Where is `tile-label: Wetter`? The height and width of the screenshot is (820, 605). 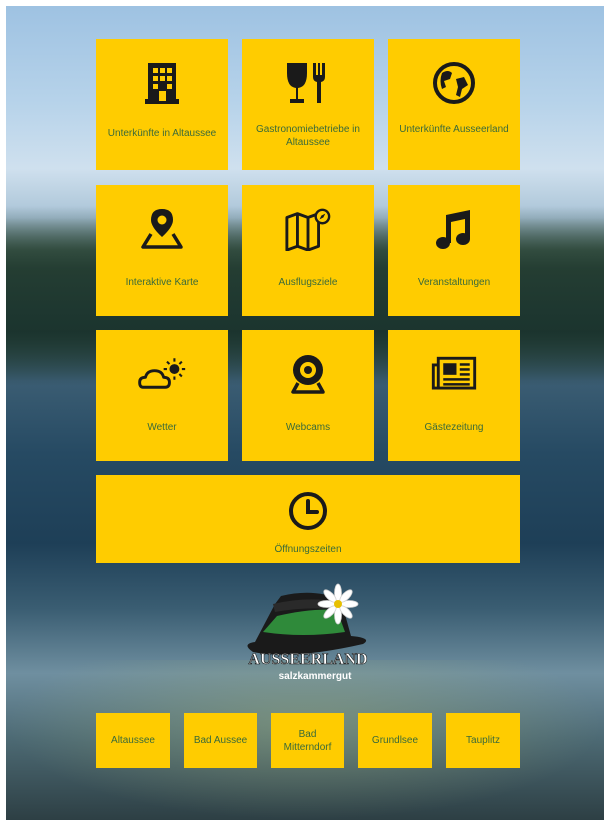
tile-label: Wetter is located at coordinates (162, 427).